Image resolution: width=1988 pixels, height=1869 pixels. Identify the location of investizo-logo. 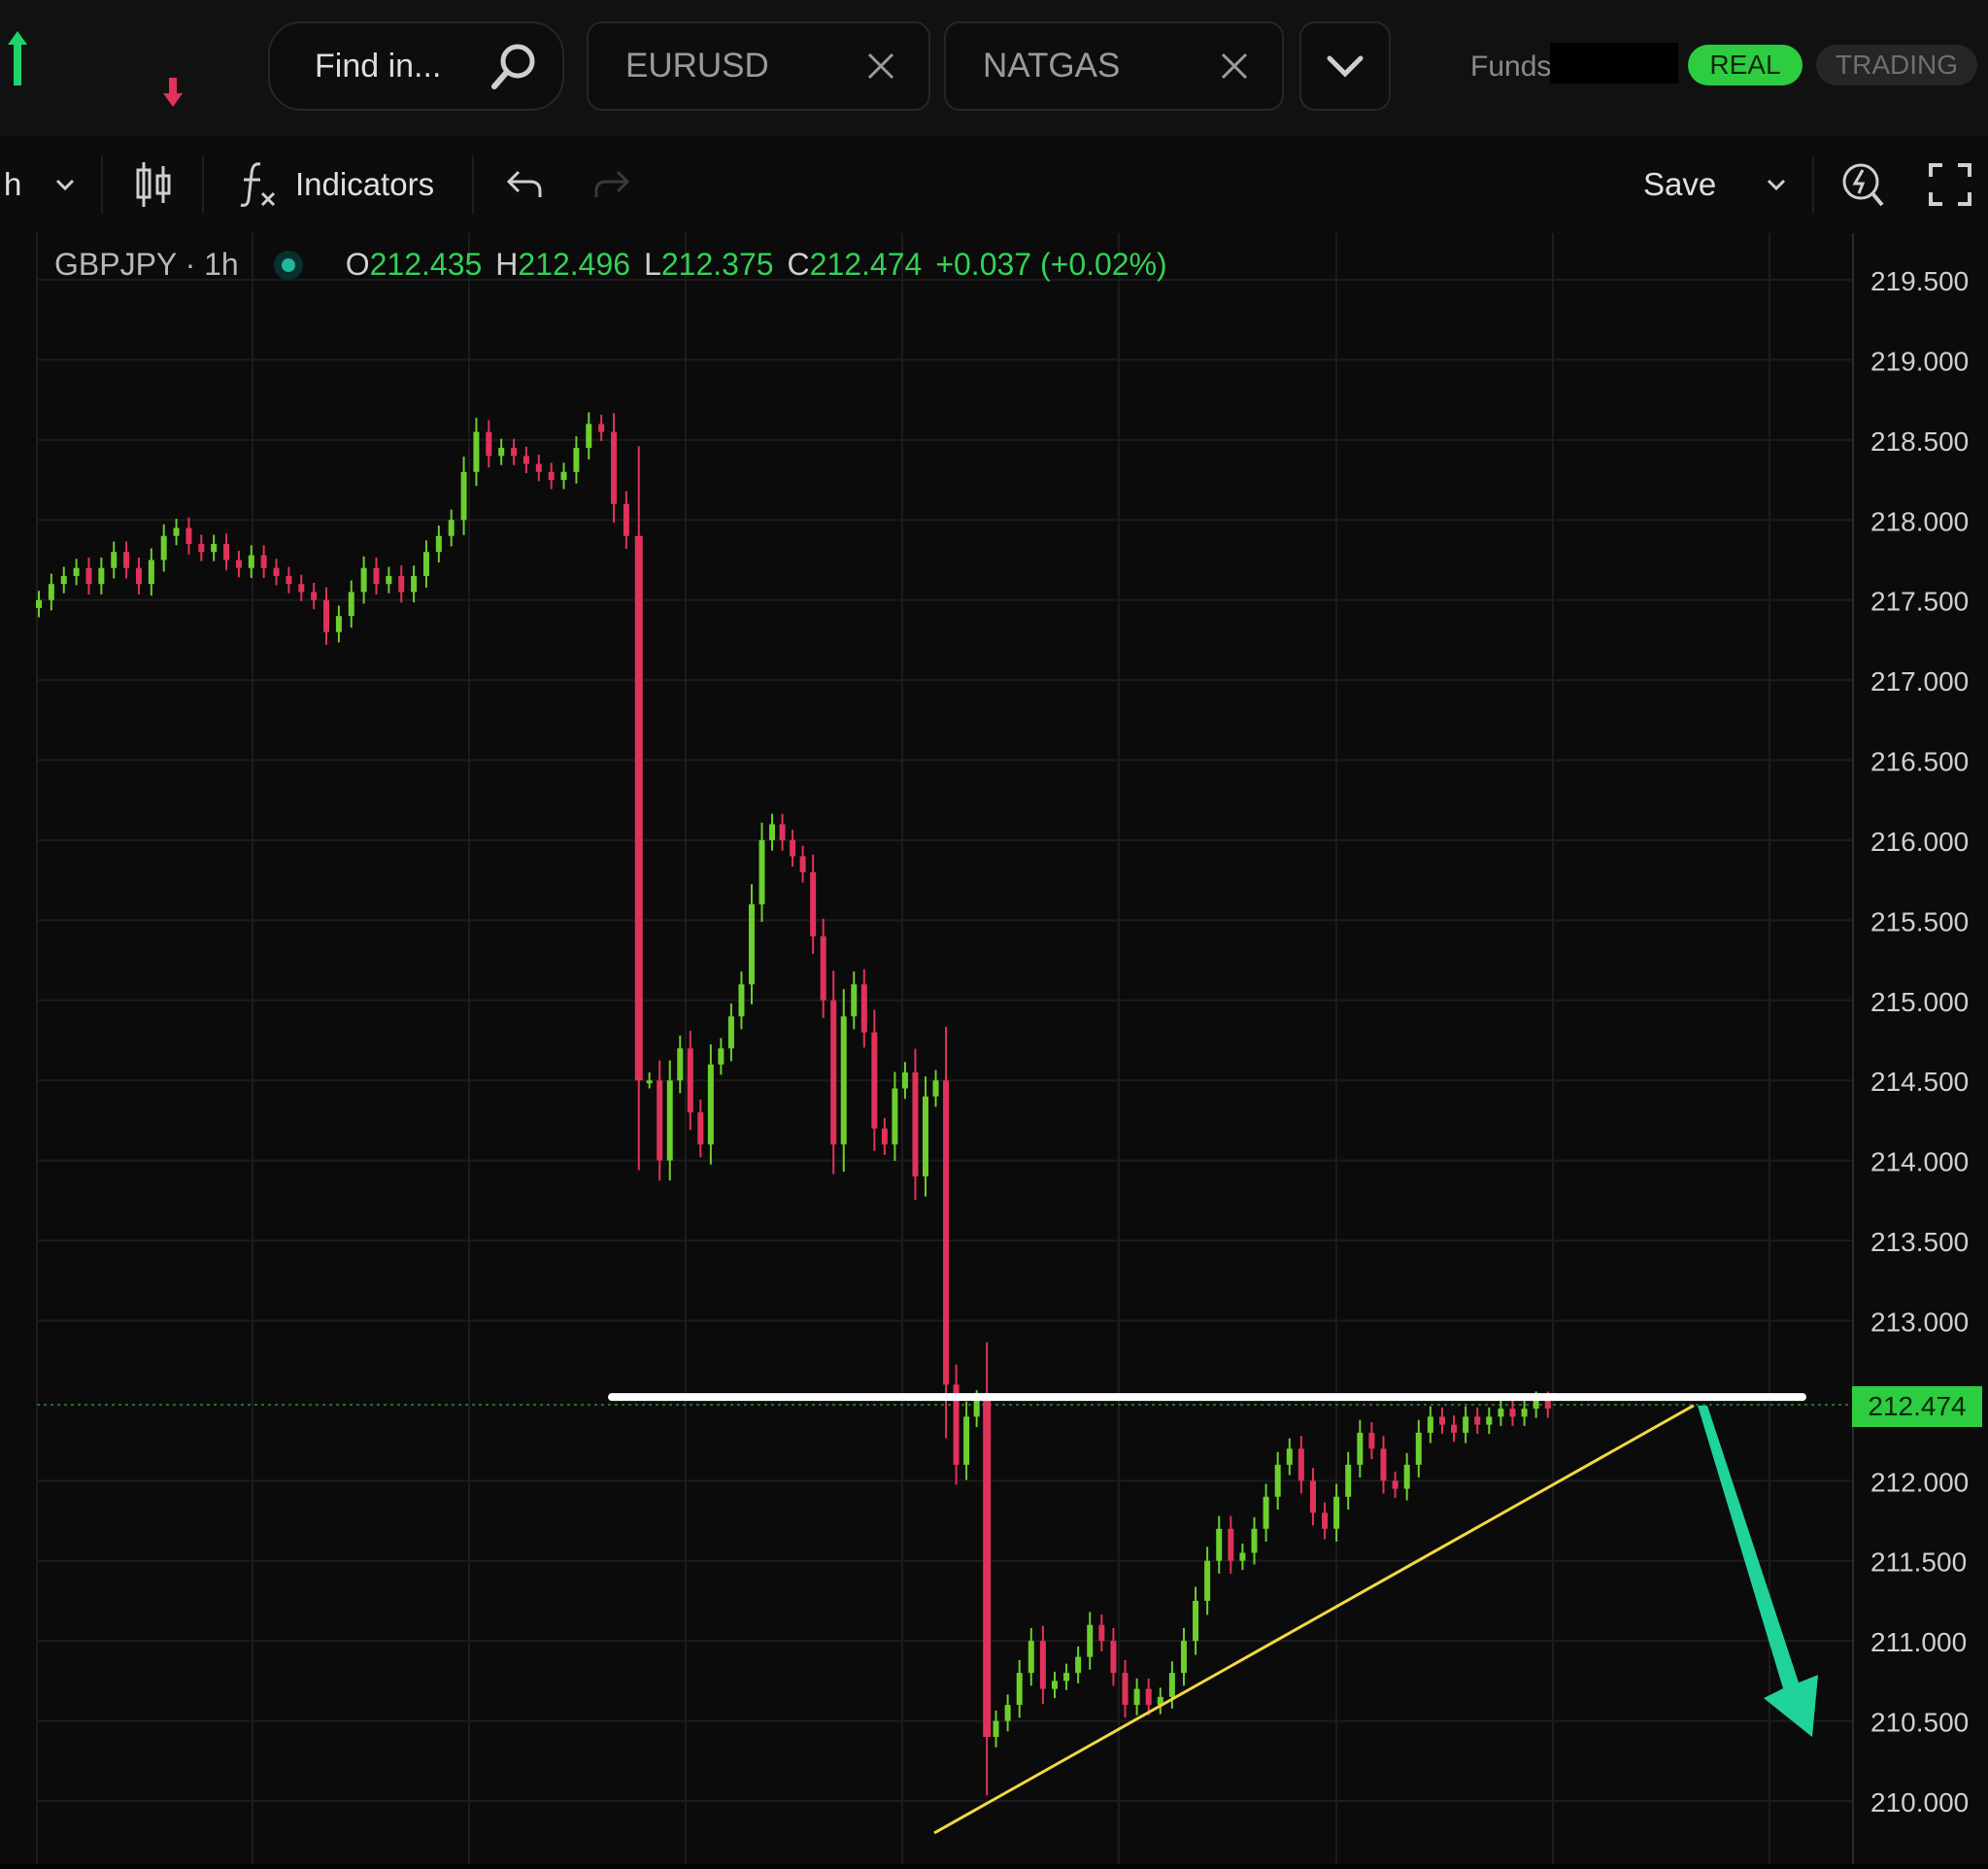
(122, 68).